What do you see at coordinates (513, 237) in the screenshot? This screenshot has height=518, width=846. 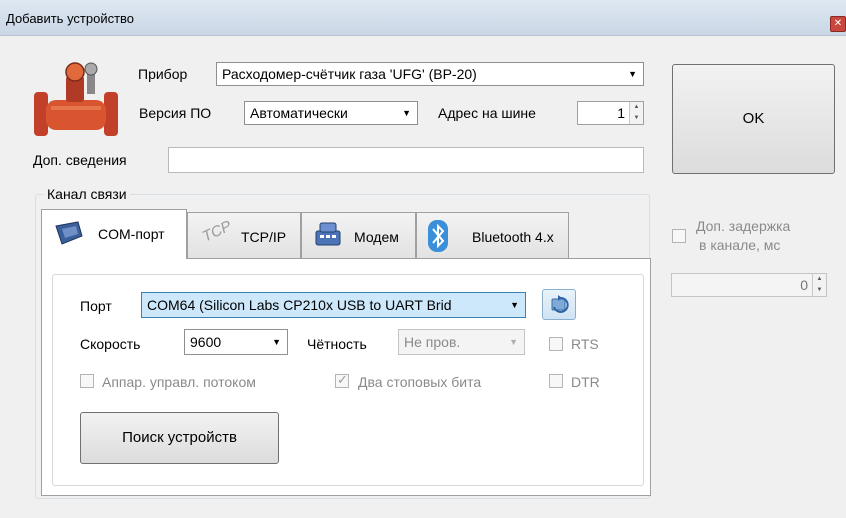 I see `tab-bluetooth-label: Bluetooth 4.x` at bounding box center [513, 237].